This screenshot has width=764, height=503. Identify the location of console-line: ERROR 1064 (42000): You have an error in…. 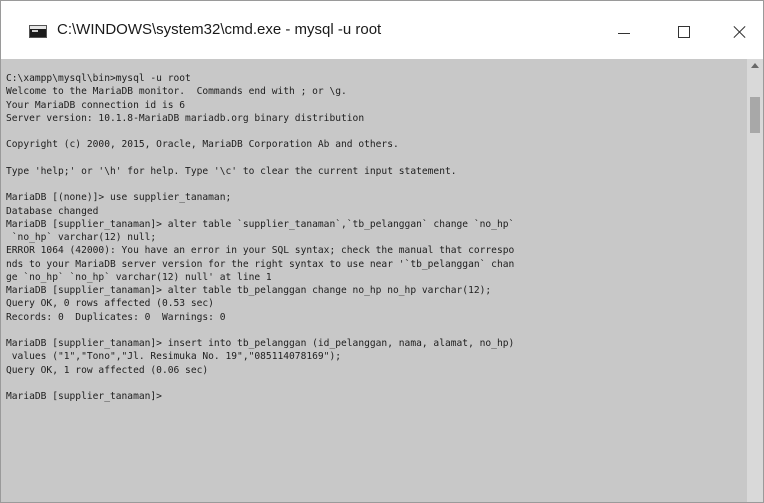
(260, 251).